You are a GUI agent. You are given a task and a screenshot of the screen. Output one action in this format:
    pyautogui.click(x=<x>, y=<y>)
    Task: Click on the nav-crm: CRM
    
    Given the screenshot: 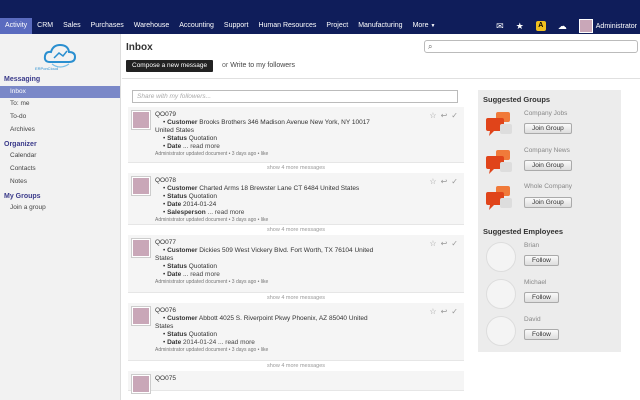 What is the action you would take?
    pyautogui.click(x=45, y=26)
    